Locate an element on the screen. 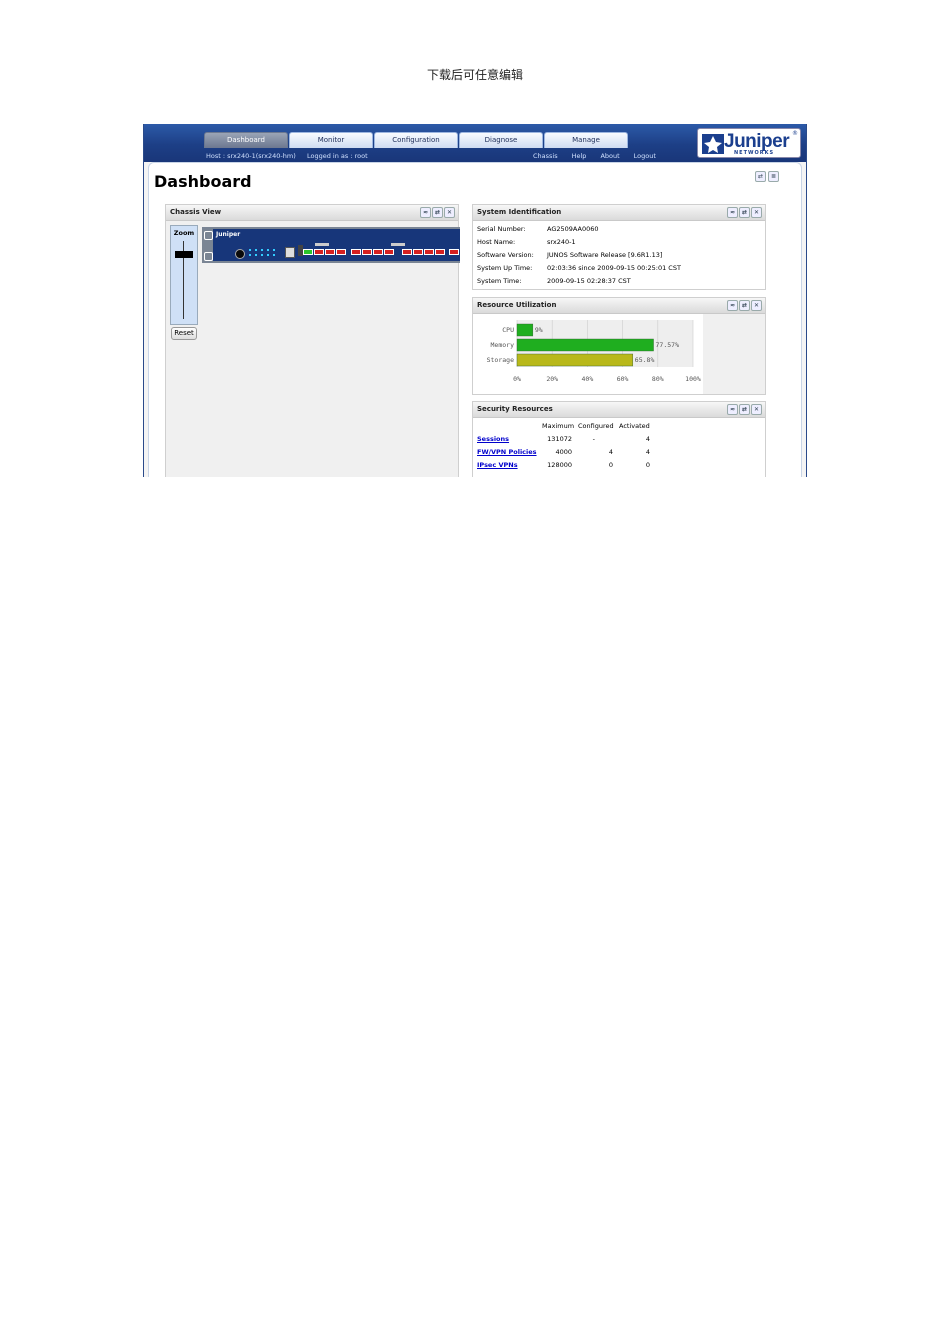 This screenshot has width=950, height=1344. security-resources-header: Security Resources ≈ ⇄ ✕ is located at coordinates (619, 410).